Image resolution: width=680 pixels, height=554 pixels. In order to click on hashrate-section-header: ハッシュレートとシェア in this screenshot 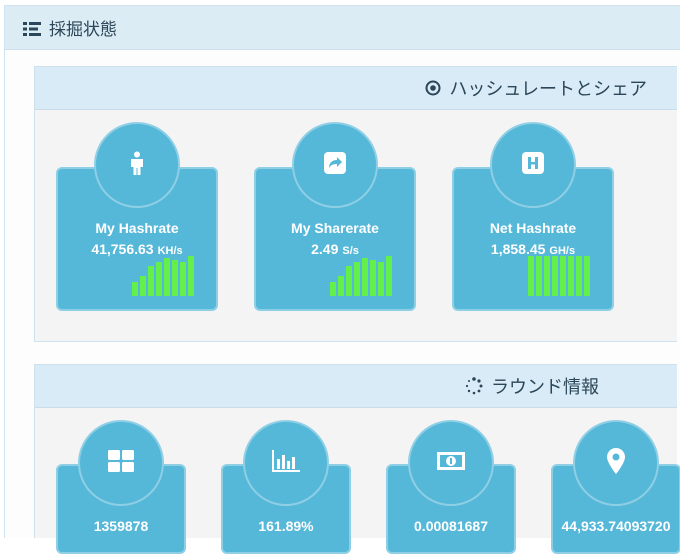, I will do `click(356, 88)`.